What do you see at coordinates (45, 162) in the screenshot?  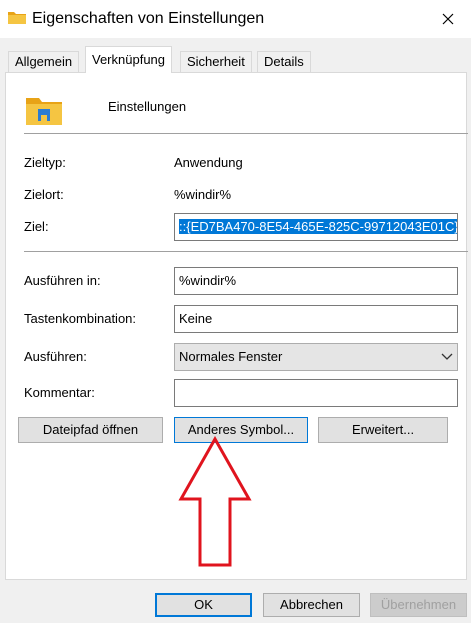 I see `target-type-label: Zieltyp:` at bounding box center [45, 162].